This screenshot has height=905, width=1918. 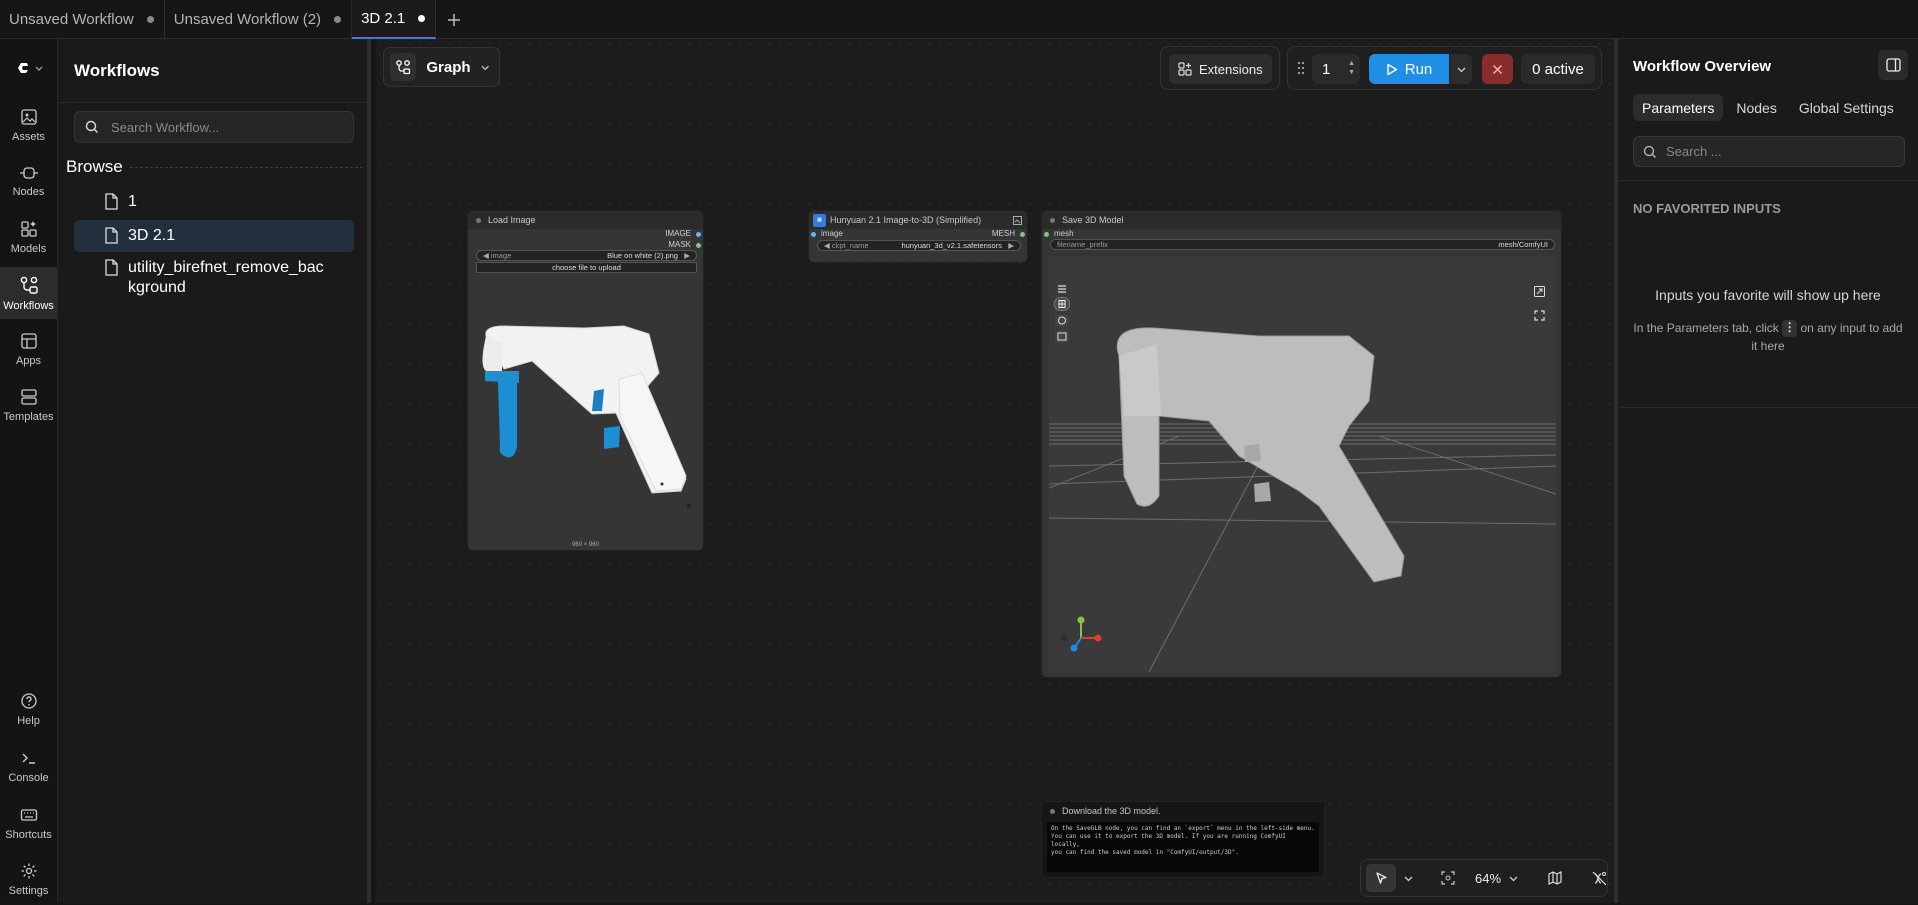 I want to click on sidebar-item-nodes: Nodes, so click(x=28, y=181).